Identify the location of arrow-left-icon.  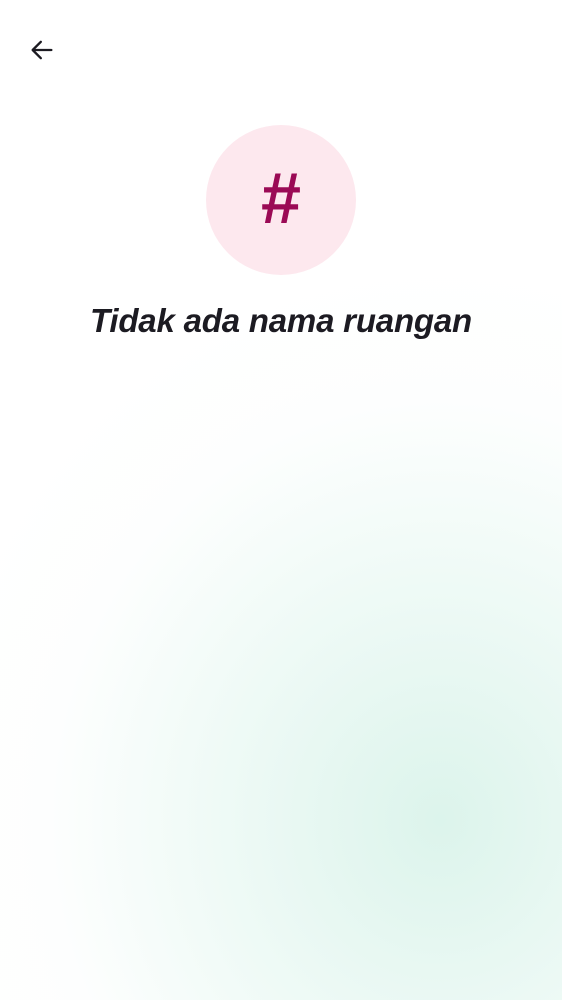
(42, 50).